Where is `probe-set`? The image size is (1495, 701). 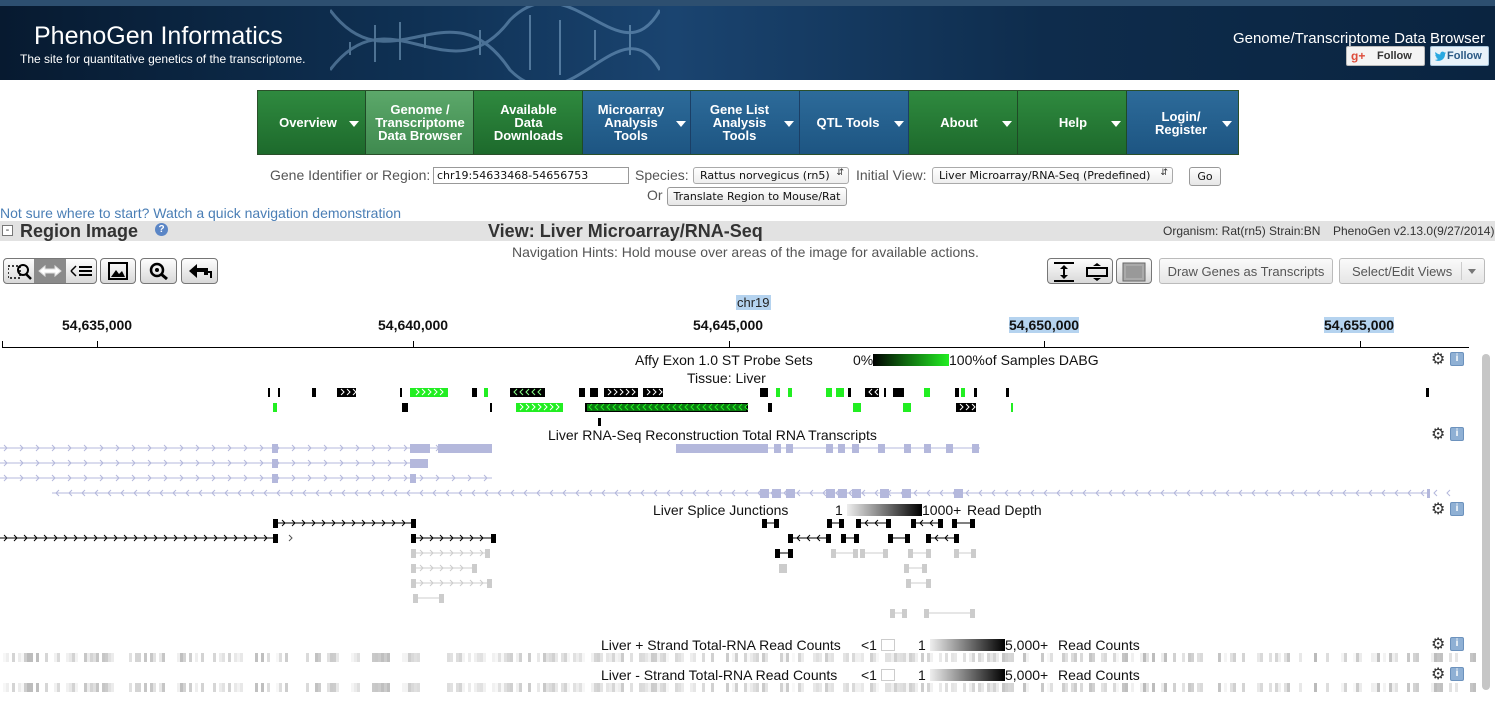 probe-set is located at coordinates (927, 392).